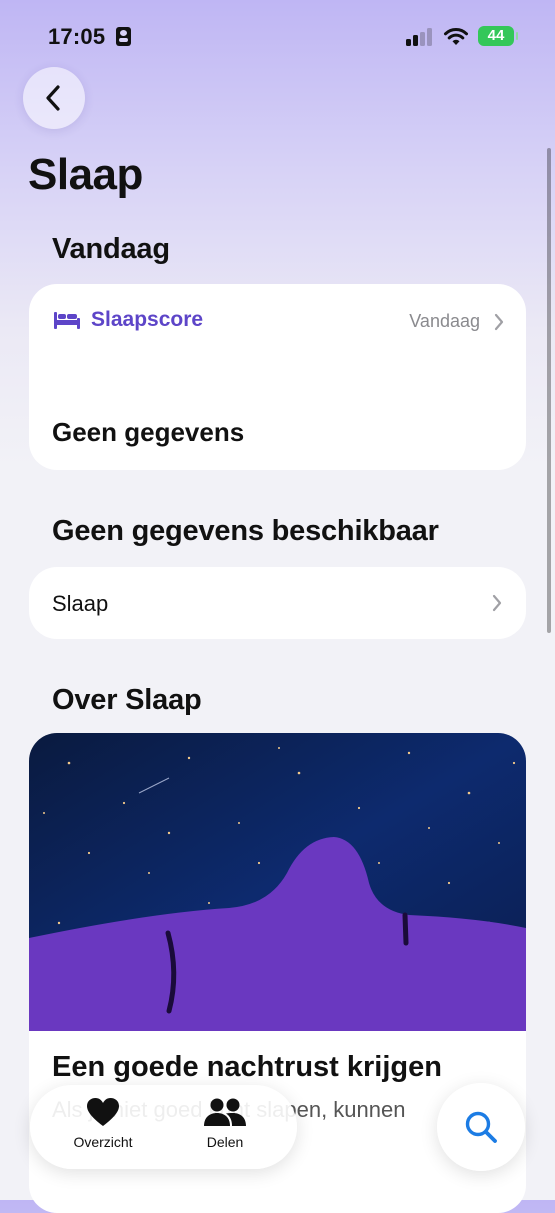 The height and width of the screenshot is (1213, 555). Describe the element at coordinates (247, 1067) in the screenshot. I see `article-title: Een goede nachtrust krijgen` at that location.